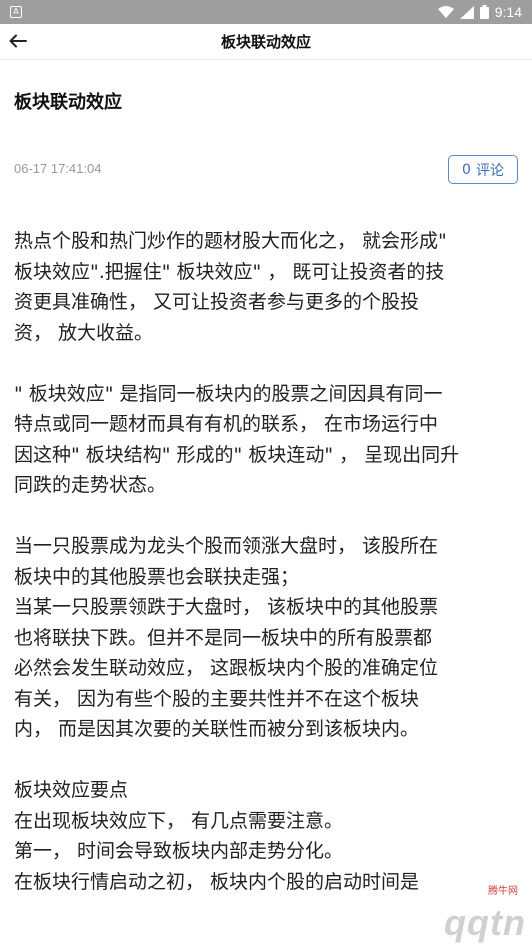  I want to click on paragraph-1-line-4: 资， 放大收益。, so click(84, 332).